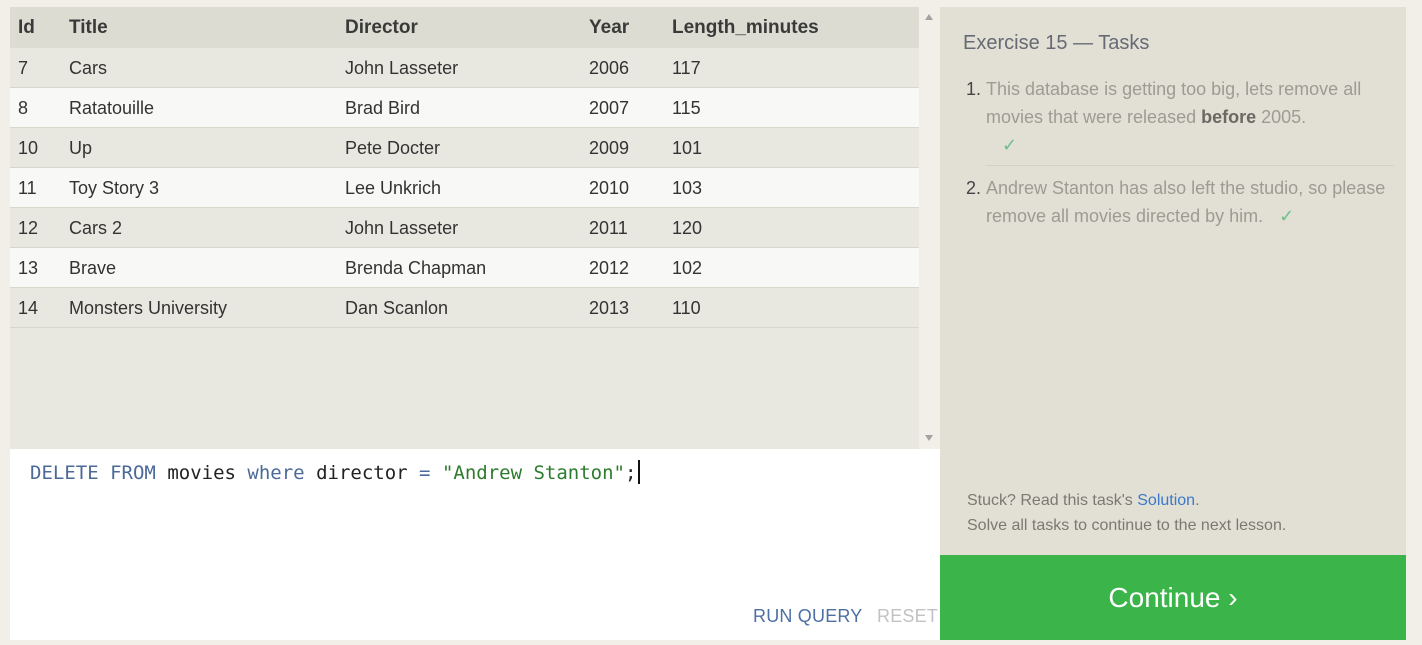  Describe the element at coordinates (686, 68) in the screenshot. I see `cell-length-minutes: 117` at that location.